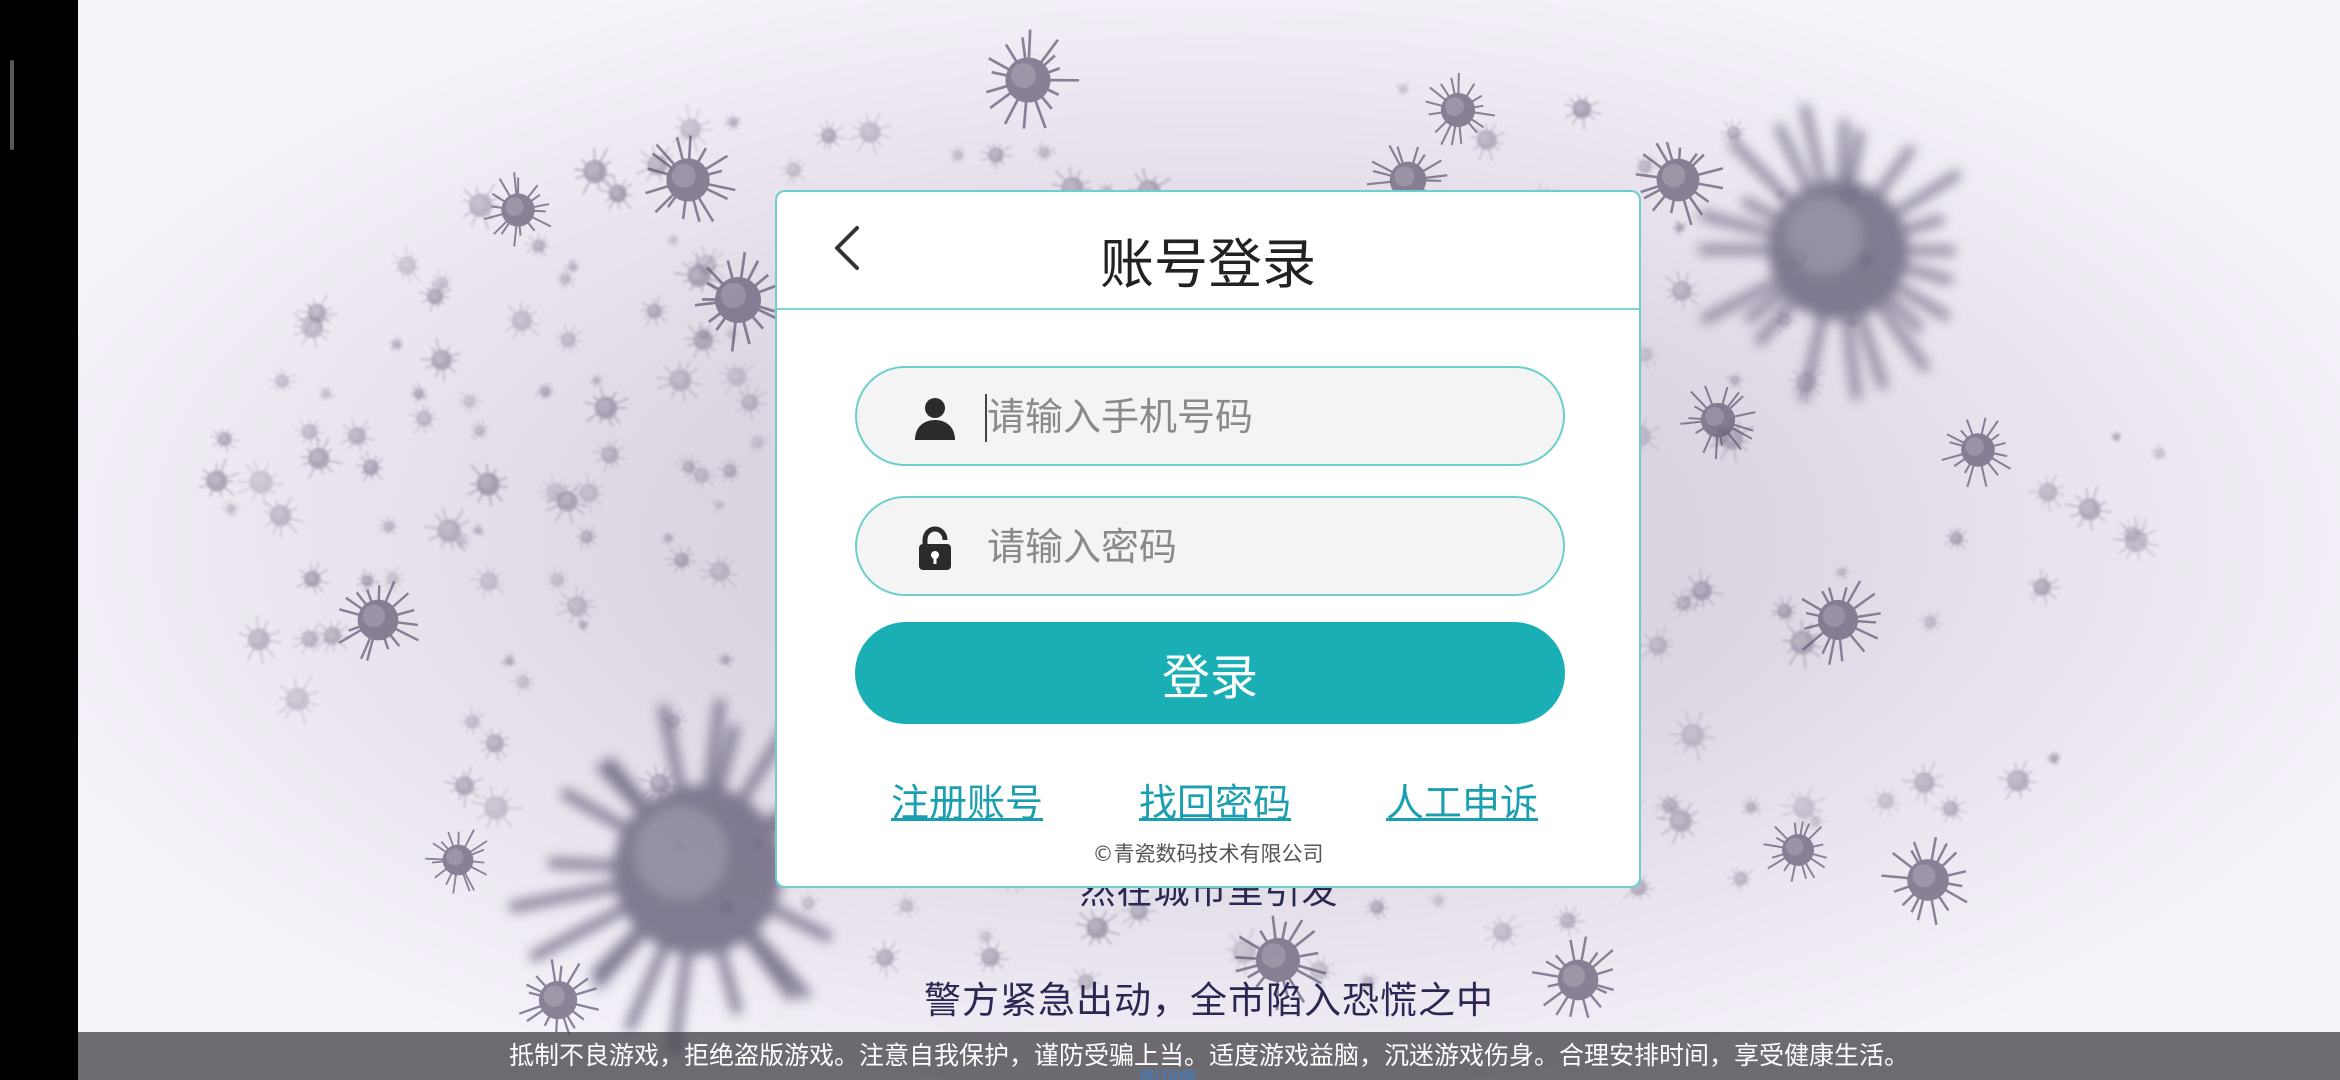  I want to click on register-link: 注册账号, so click(967, 799).